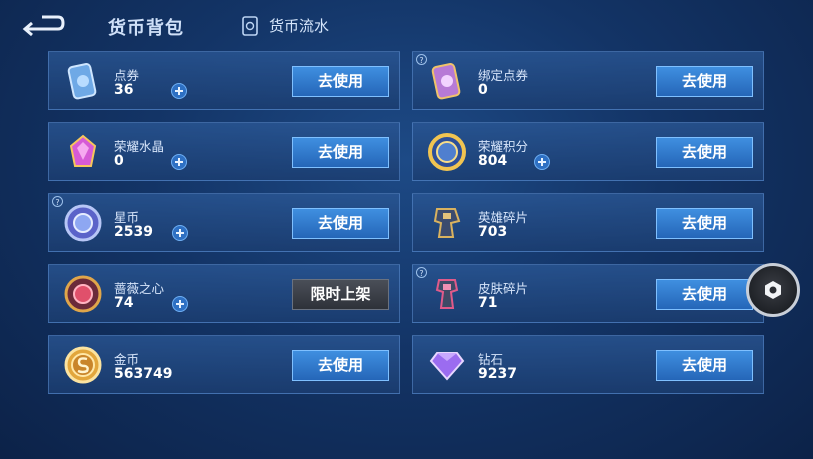 The width and height of the screenshot is (813, 459). Describe the element at coordinates (133, 232) in the screenshot. I see `currency-amount: 2539` at that location.